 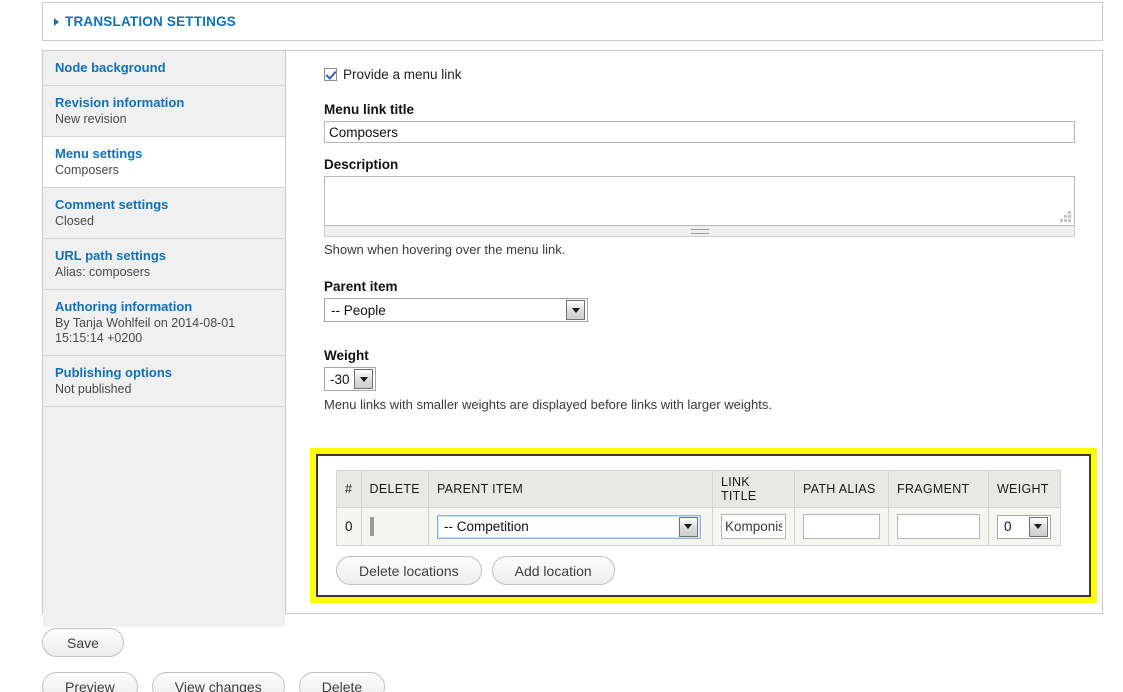 I want to click on row-parent-cell: -- Competition, so click(x=570, y=526).